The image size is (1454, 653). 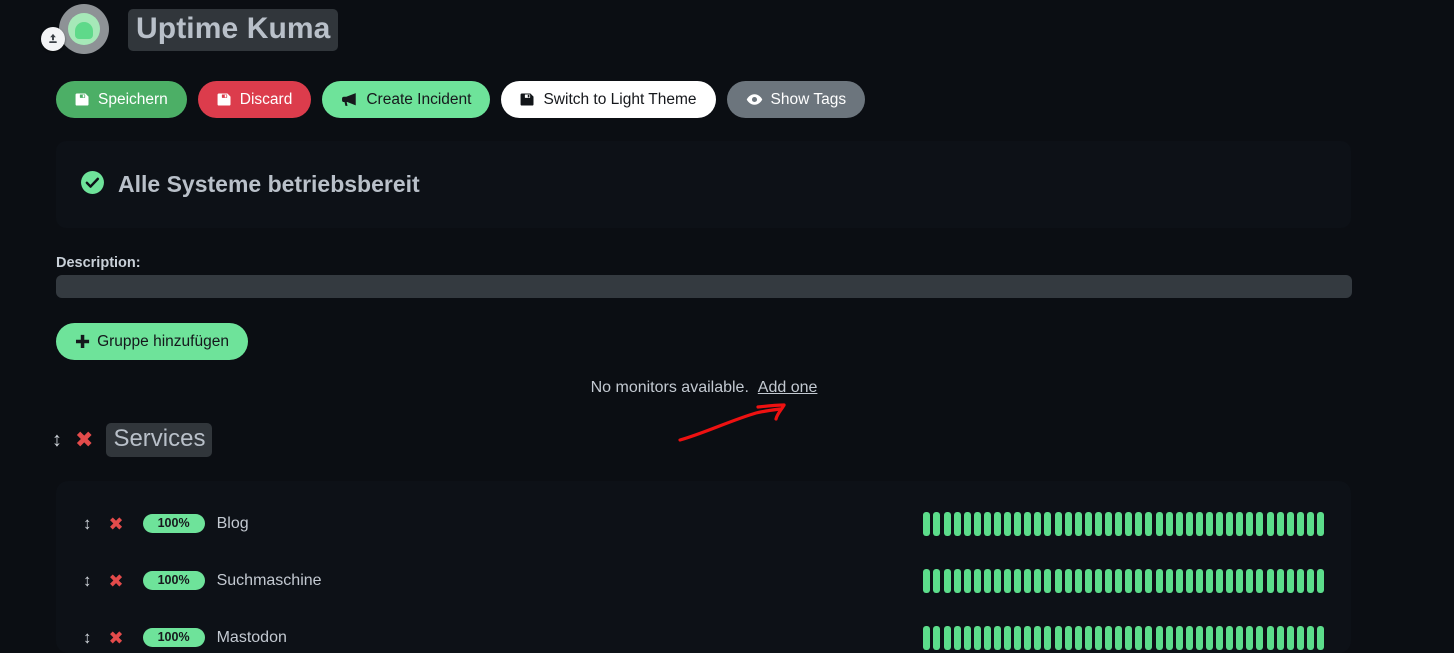 I want to click on add-one-link: Add one, so click(x=788, y=387).